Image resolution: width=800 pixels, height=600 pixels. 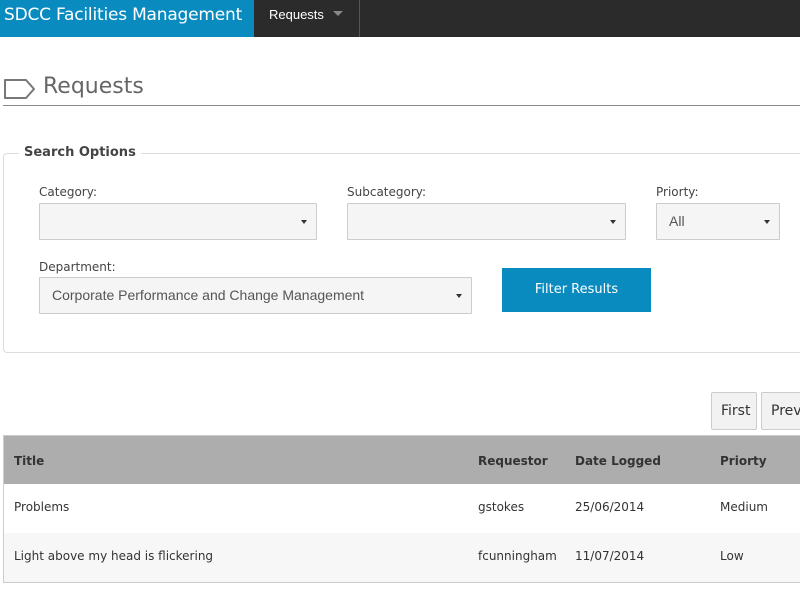 I want to click on row-requestor: fcunningham, so click(x=517, y=556).